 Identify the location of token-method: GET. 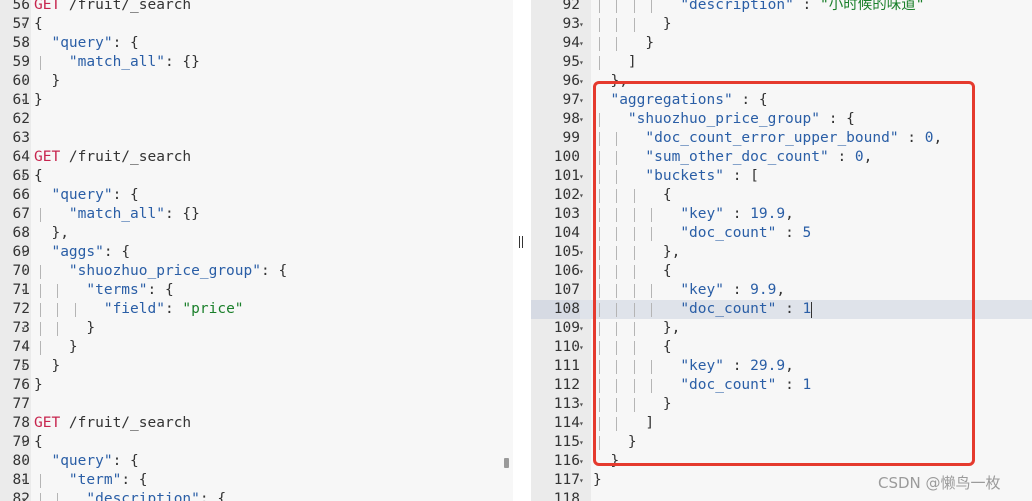
(47, 6).